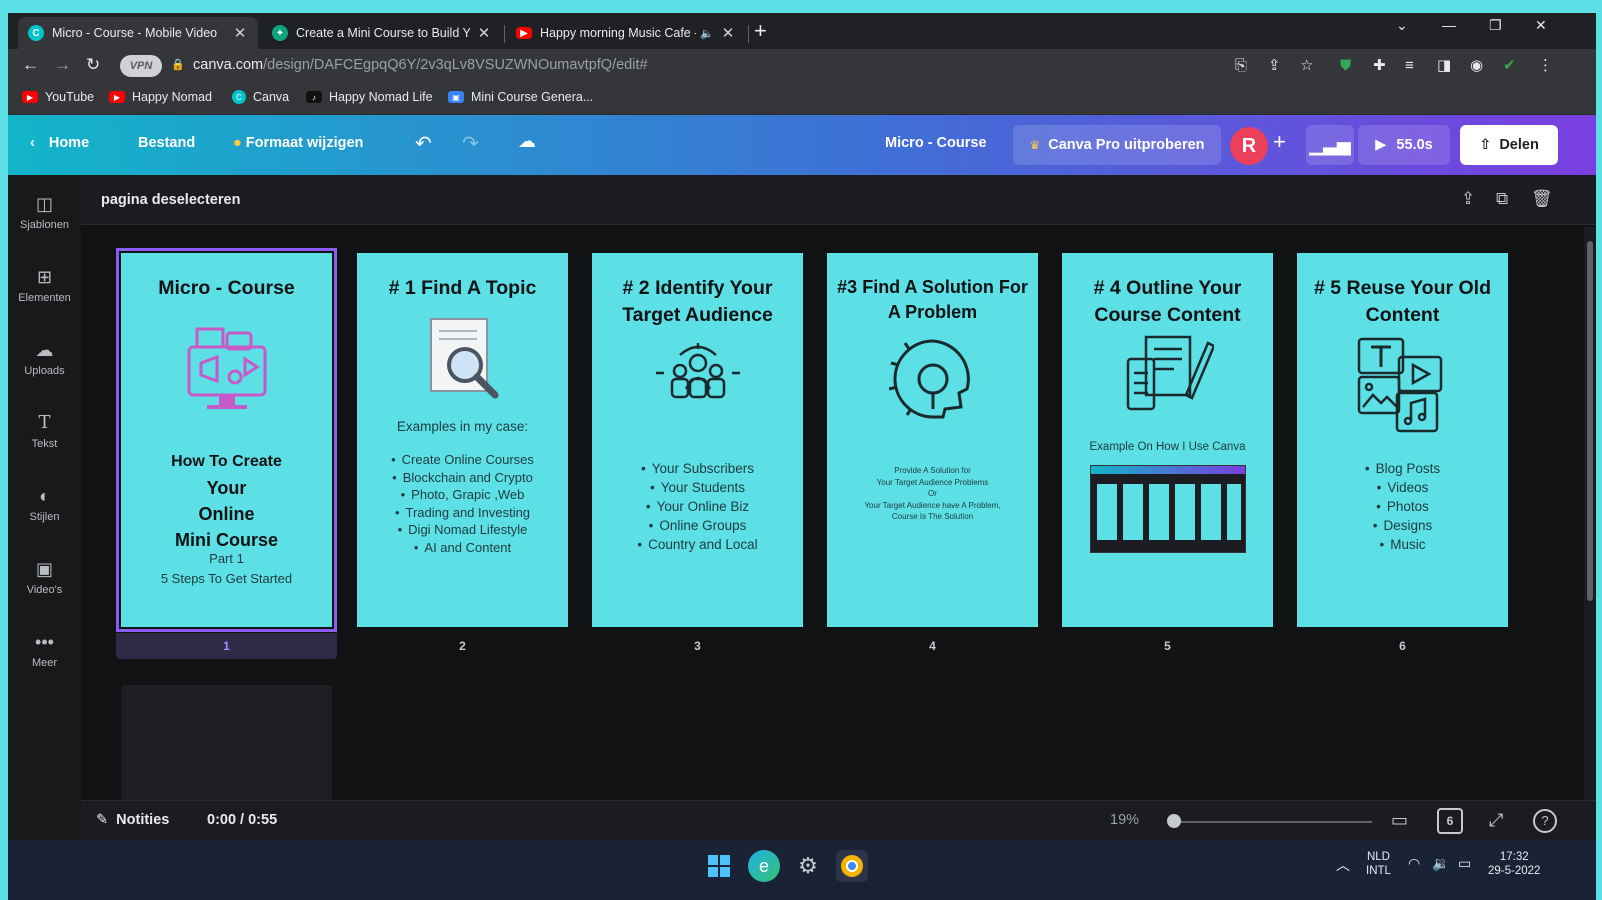  I want to click on tab-micro-course: C Micro - Course - Mobile Video ✕, so click(138, 33).